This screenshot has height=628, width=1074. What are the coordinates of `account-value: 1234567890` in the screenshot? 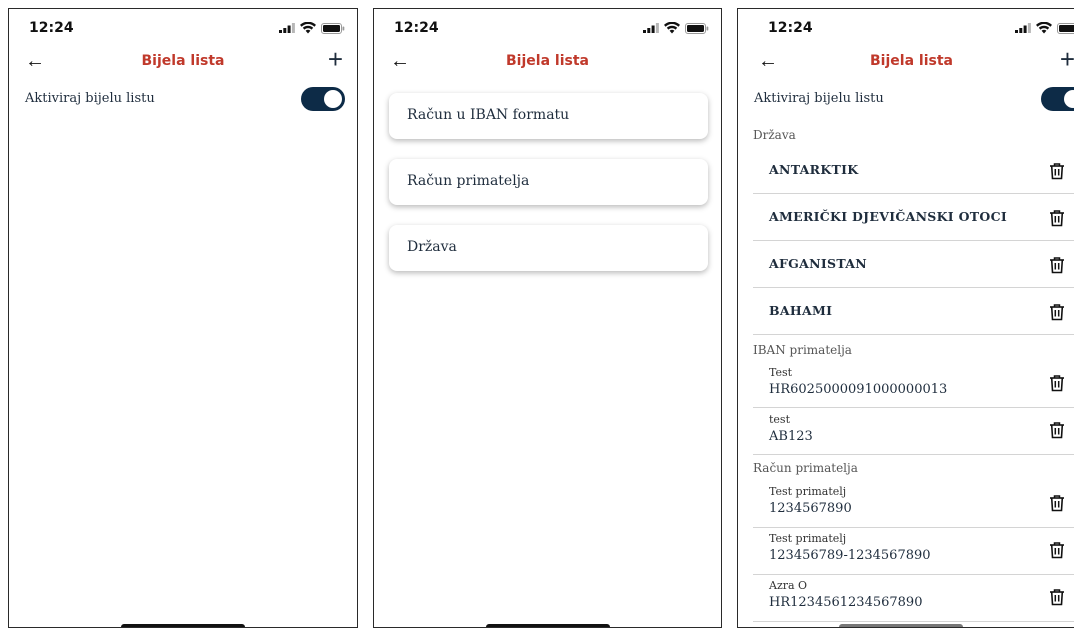 It's located at (810, 508).